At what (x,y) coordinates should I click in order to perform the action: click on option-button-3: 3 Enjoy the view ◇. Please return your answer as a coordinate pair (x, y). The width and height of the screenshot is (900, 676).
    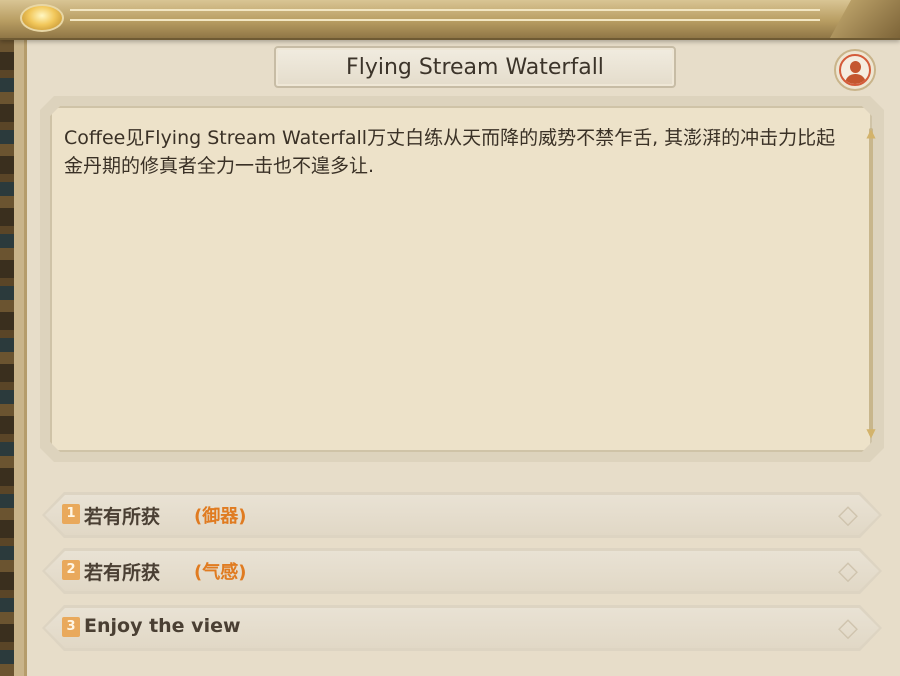
    Looking at the image, I should click on (462, 628).